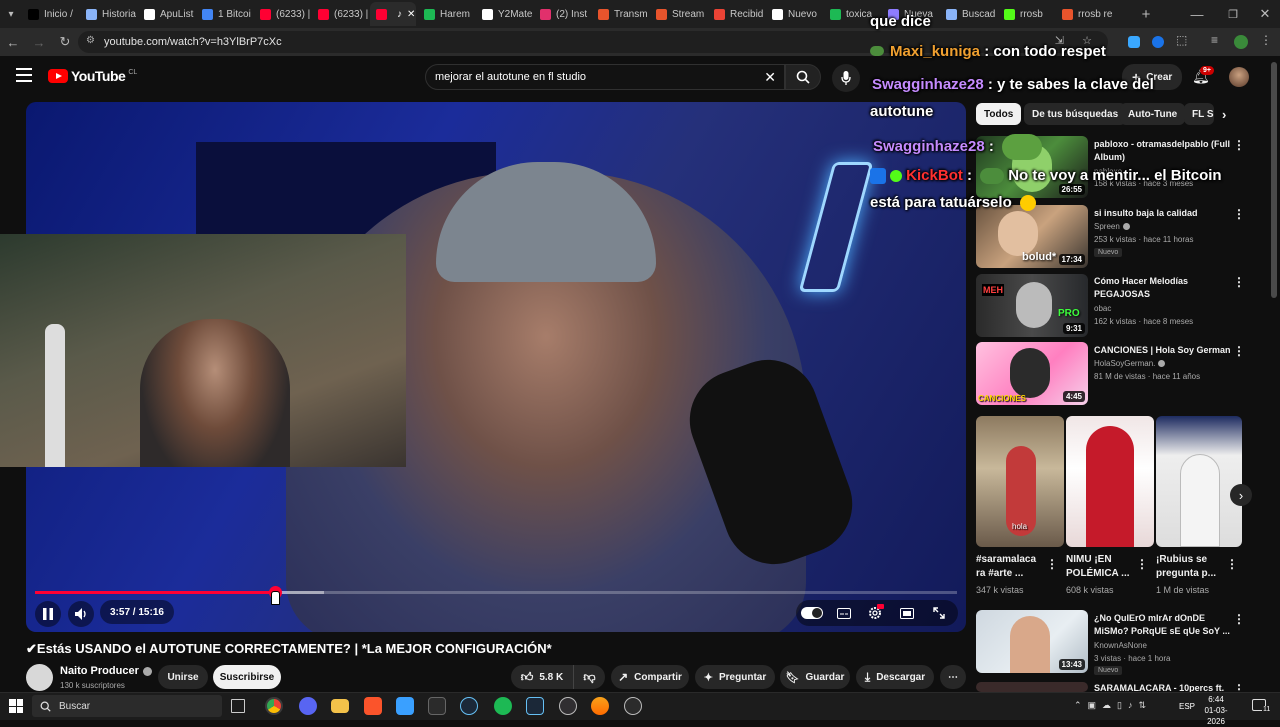  I want to click on related-title-line2: PEGAJOSAS, so click(1122, 294).